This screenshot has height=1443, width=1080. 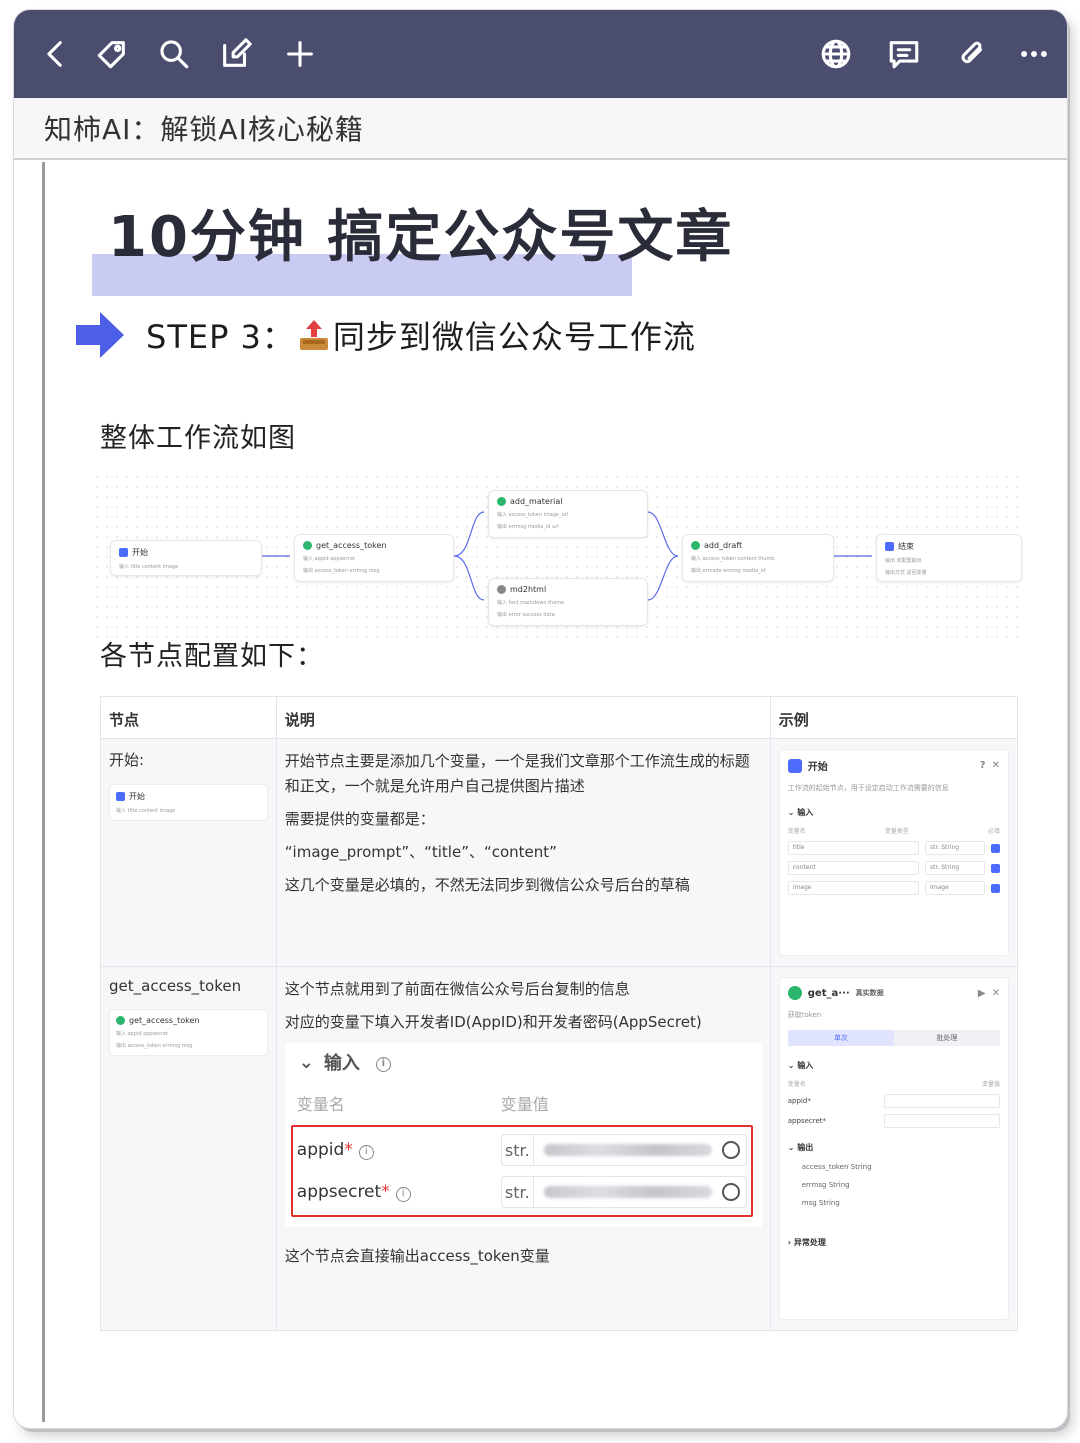 I want to click on step-text: STEP 3： 同步到微信公众号工作流, so click(x=421, y=335).